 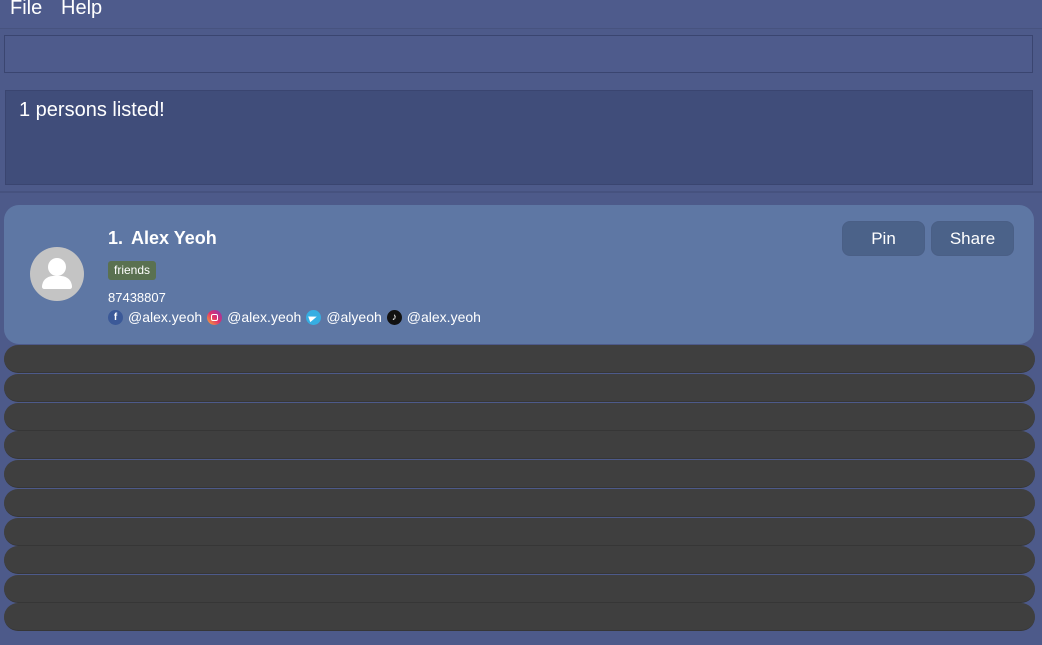 I want to click on person-name: Alex Yeoh, so click(x=174, y=238).